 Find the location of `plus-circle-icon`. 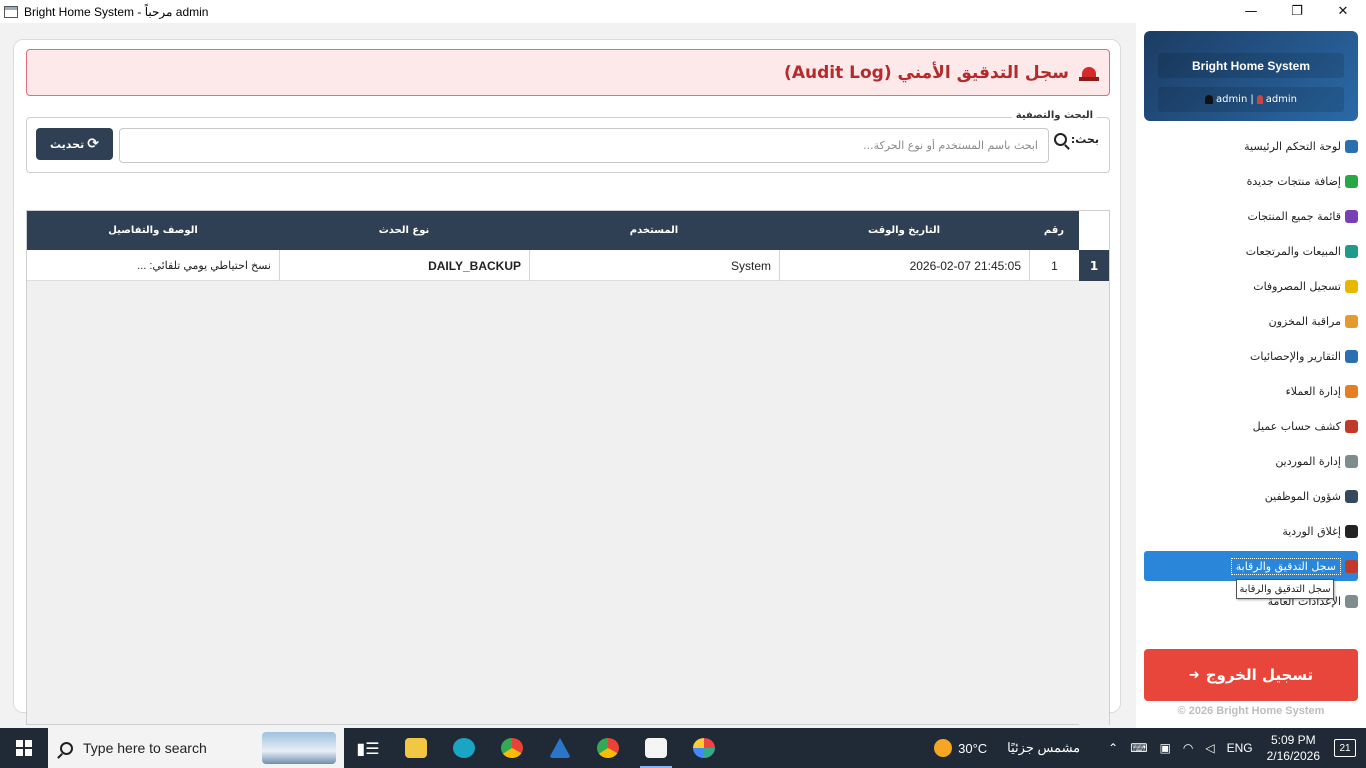

plus-circle-icon is located at coordinates (1351, 181).